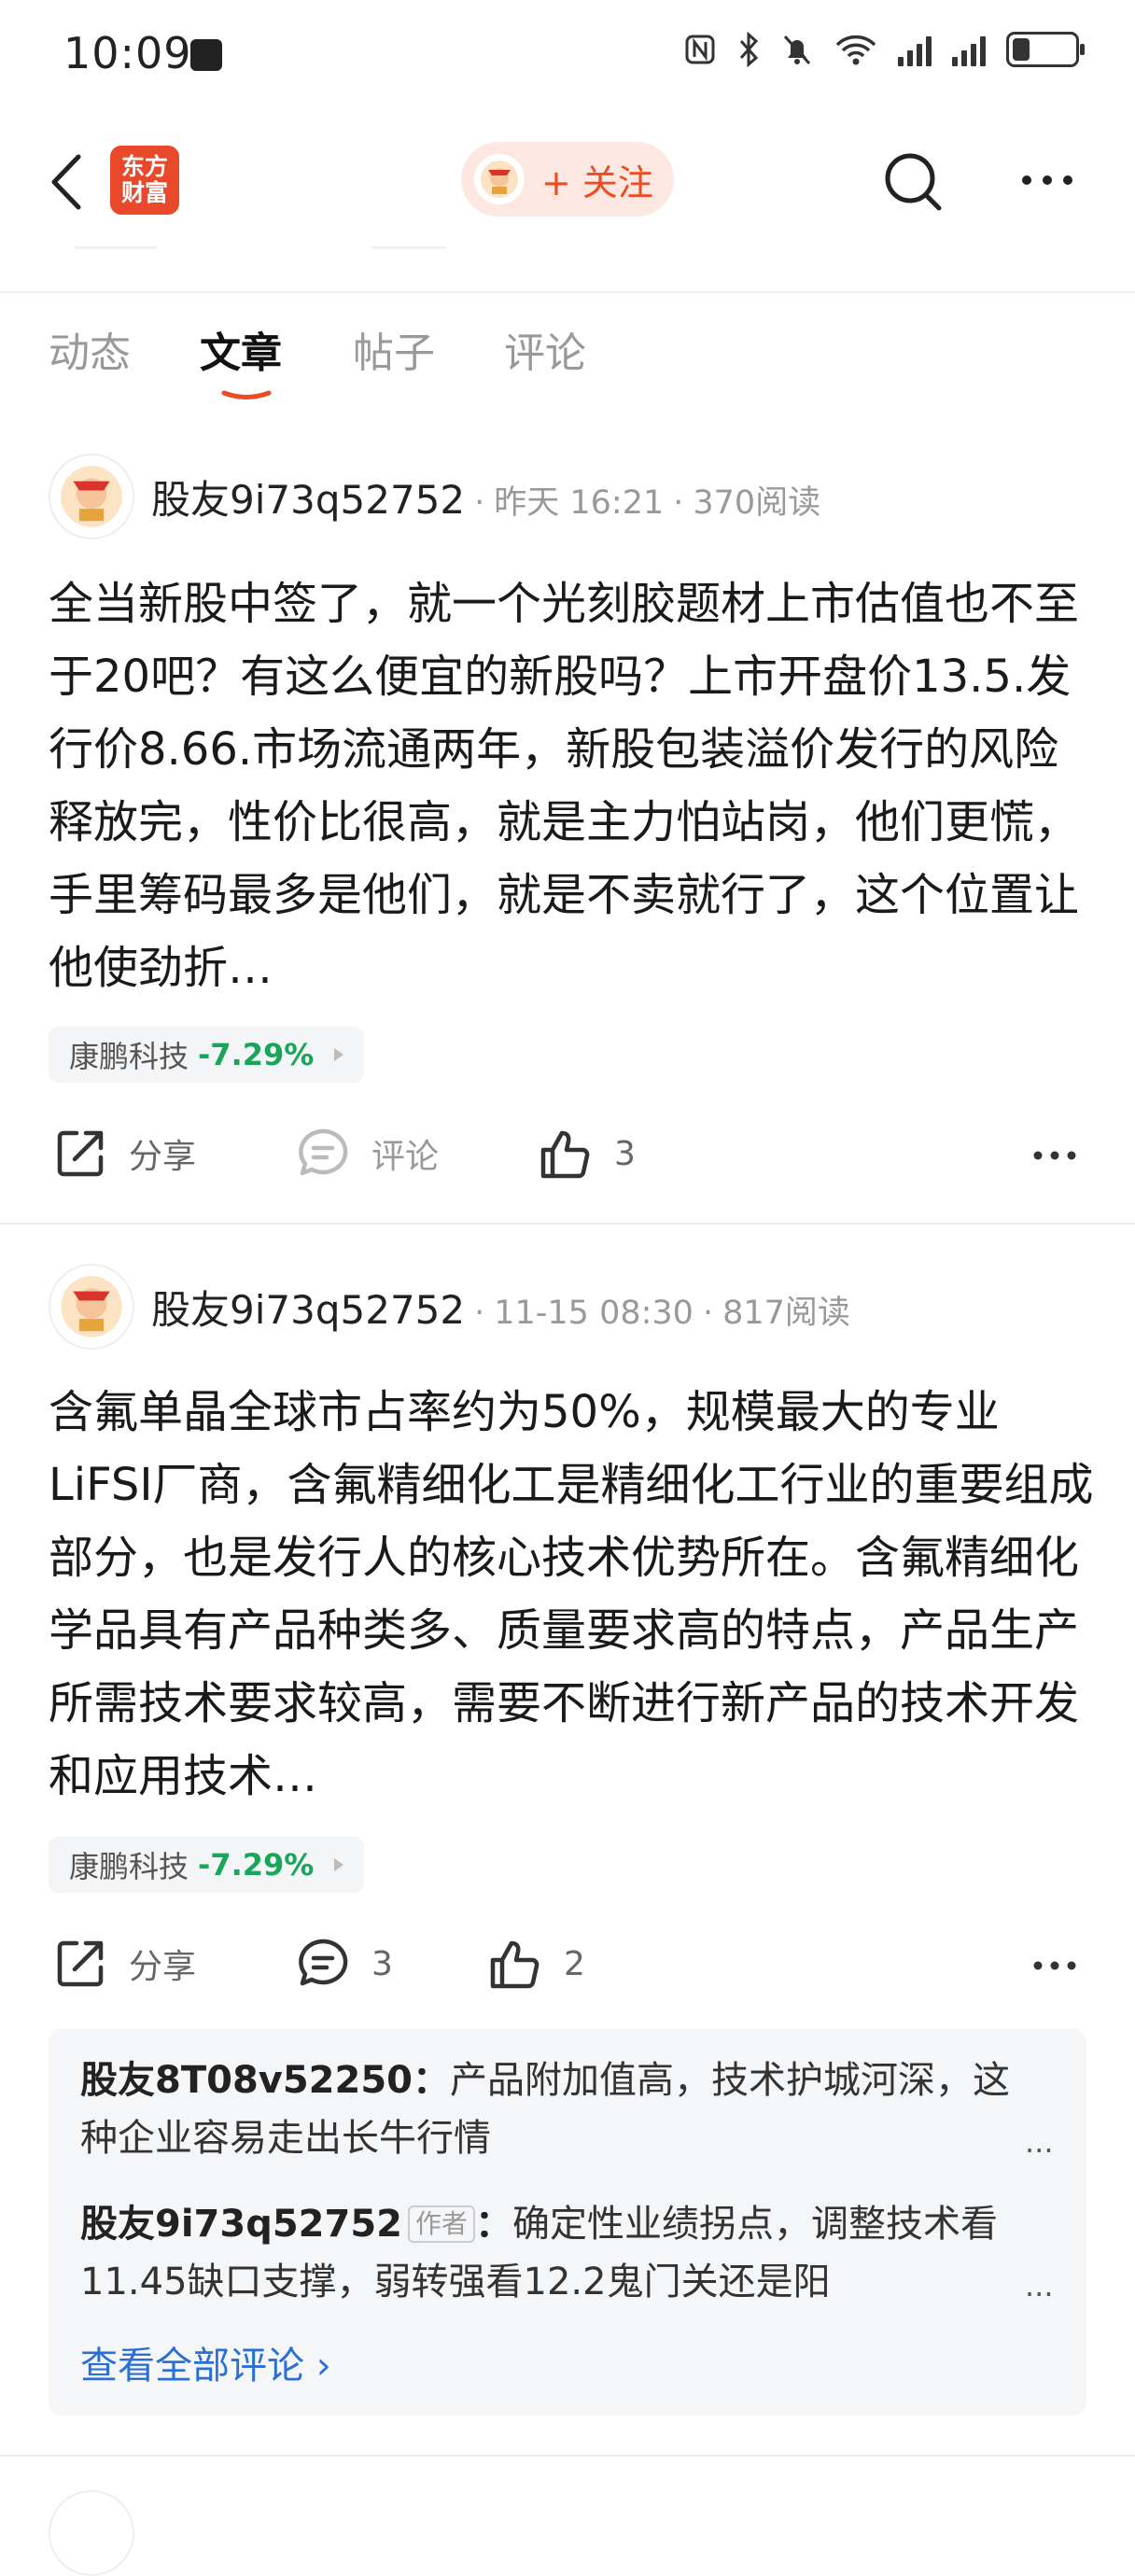 Image resolution: width=1135 pixels, height=2576 pixels. I want to click on read-count: 817阅读, so click(786, 1313).